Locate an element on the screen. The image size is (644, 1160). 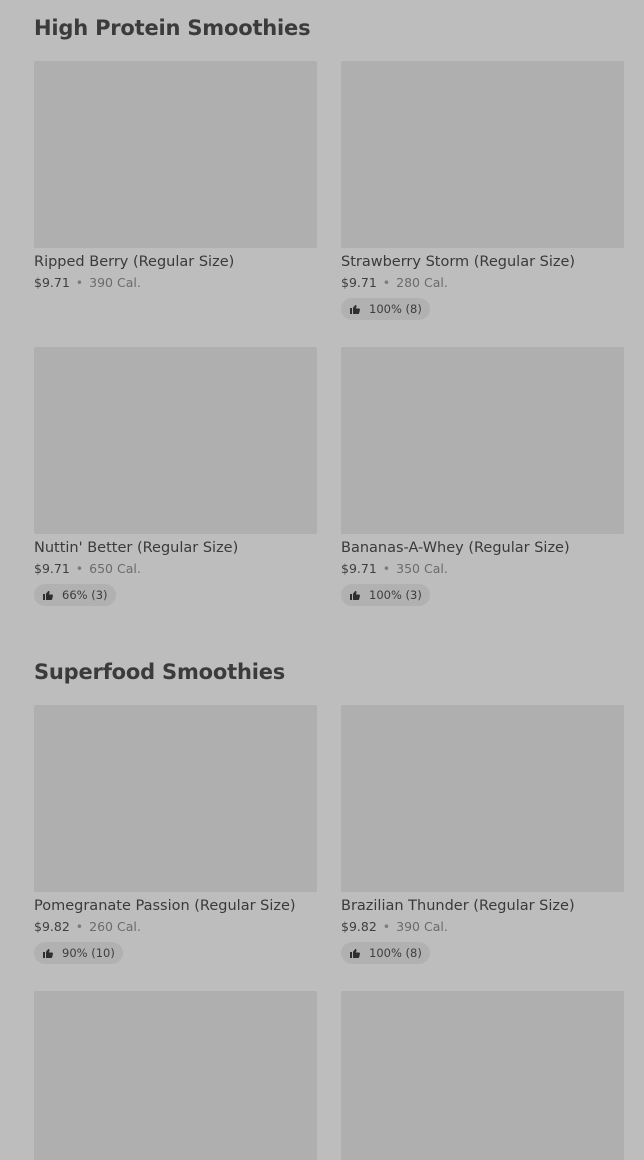
rating-text: 66% (3) is located at coordinates (85, 595).